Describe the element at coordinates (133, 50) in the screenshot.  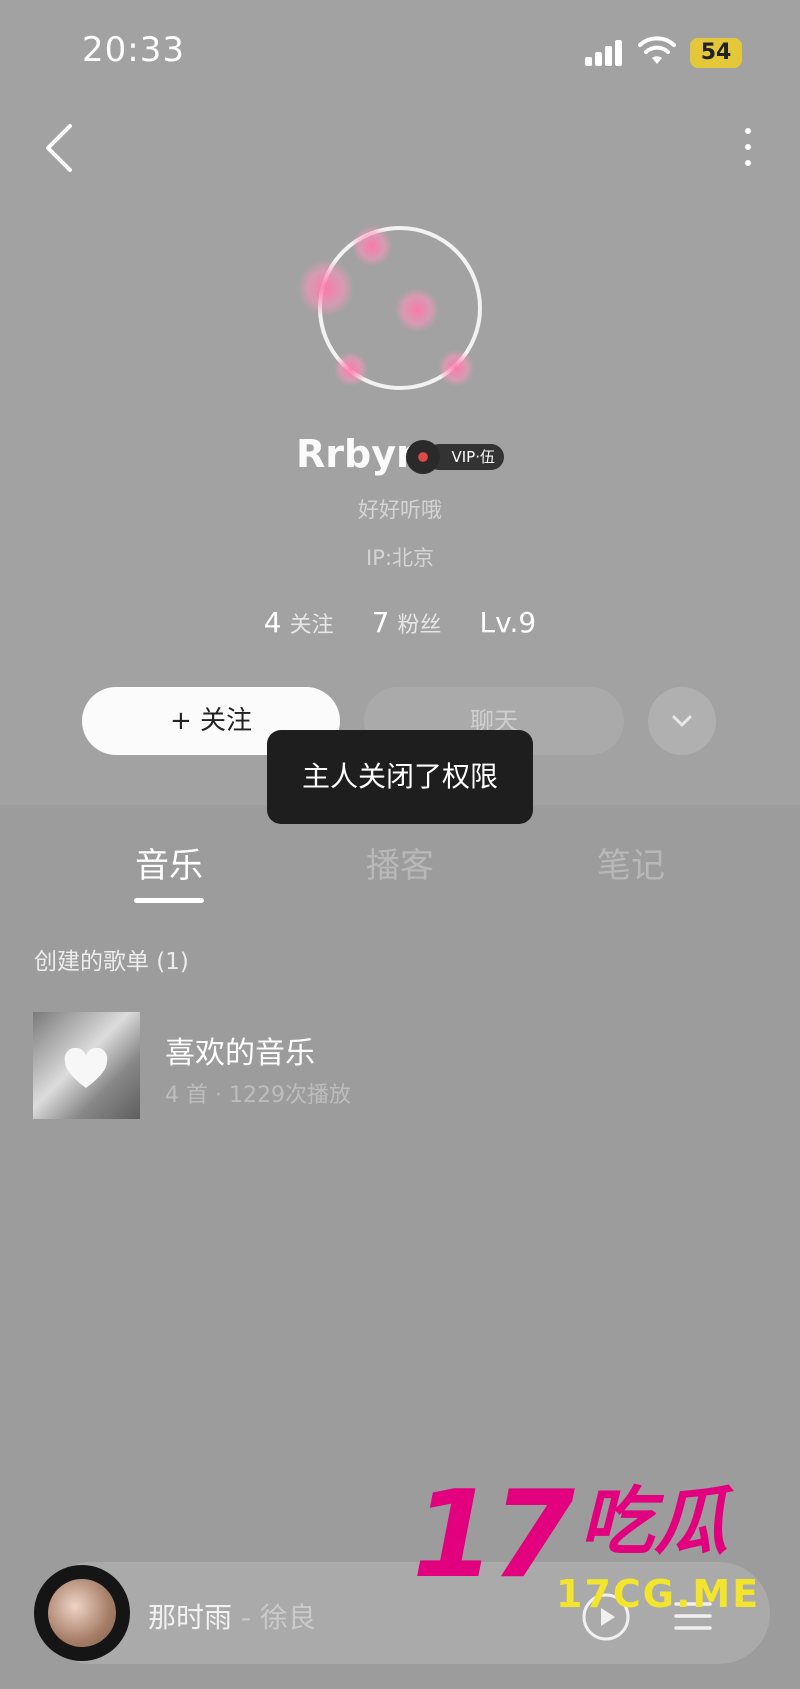
I see `status-time: 20:33` at that location.